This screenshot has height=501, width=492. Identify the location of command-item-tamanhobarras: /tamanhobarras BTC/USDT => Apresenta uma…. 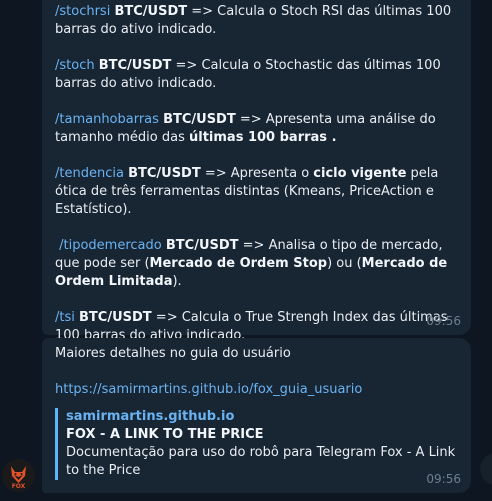
(256, 129).